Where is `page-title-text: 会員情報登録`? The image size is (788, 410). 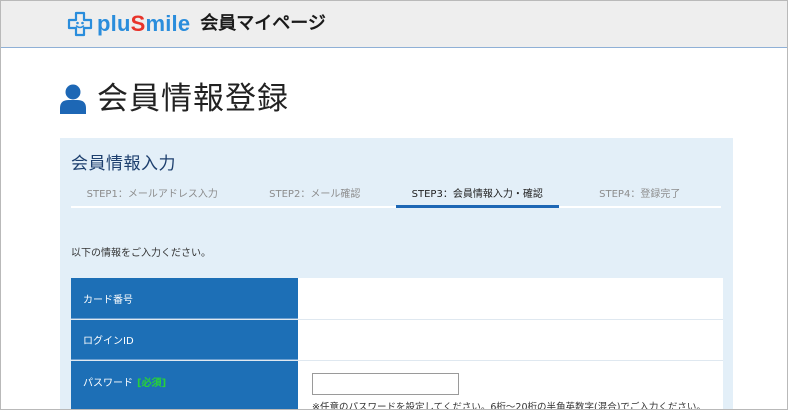 page-title-text: 会員情報登録 is located at coordinates (193, 99).